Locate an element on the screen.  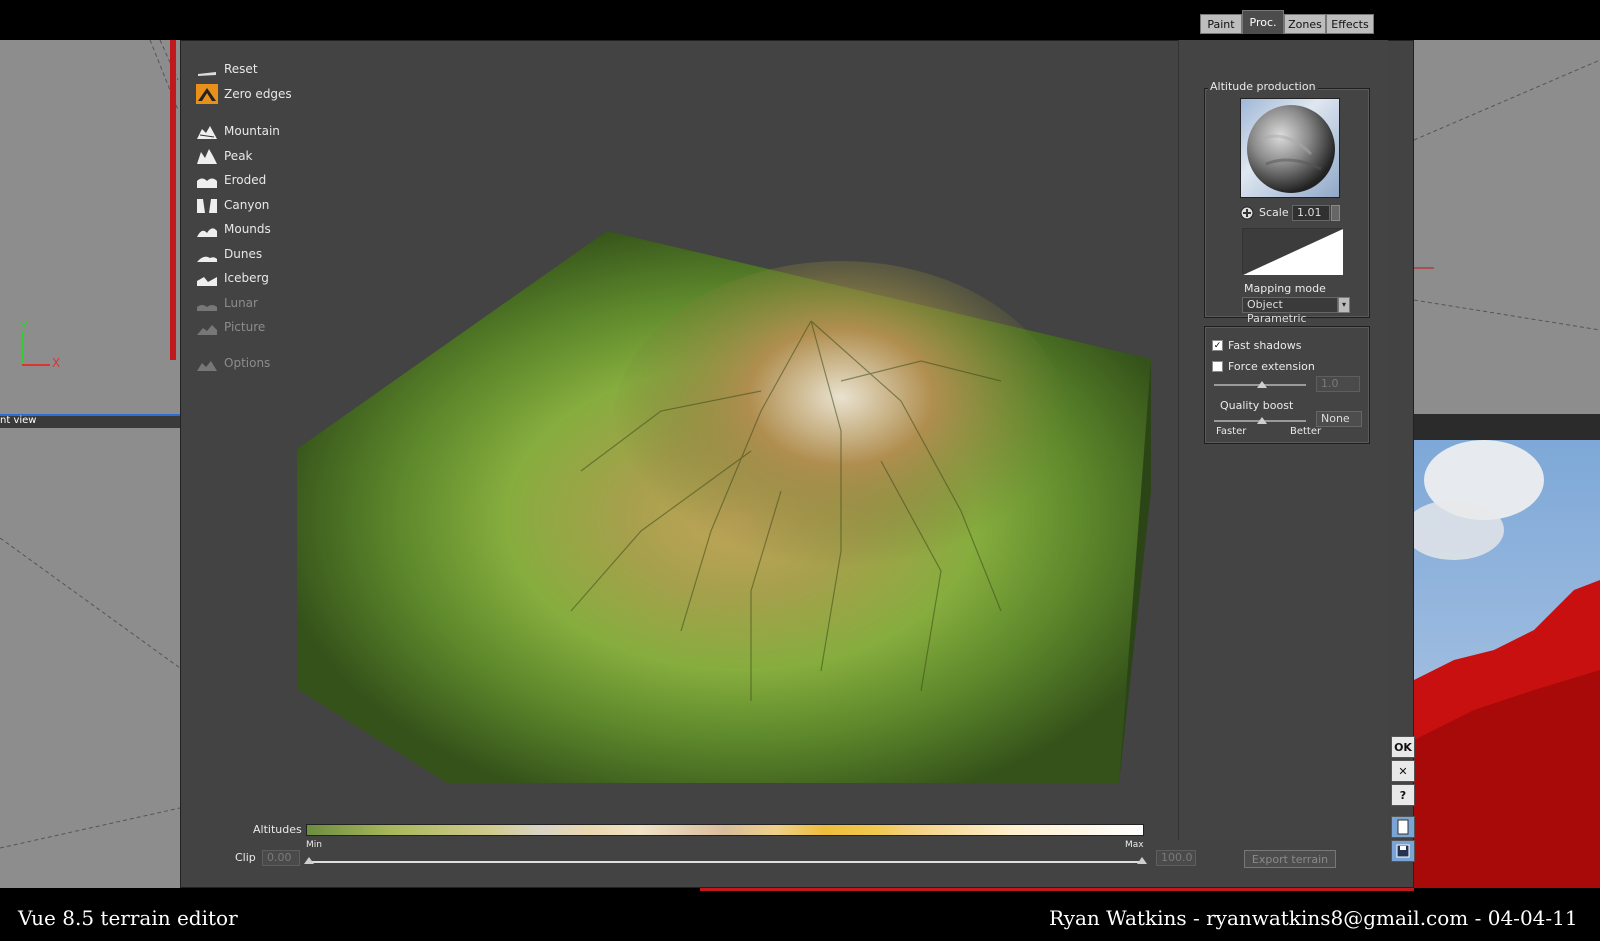
eroded-icon is located at coordinates (207, 183).